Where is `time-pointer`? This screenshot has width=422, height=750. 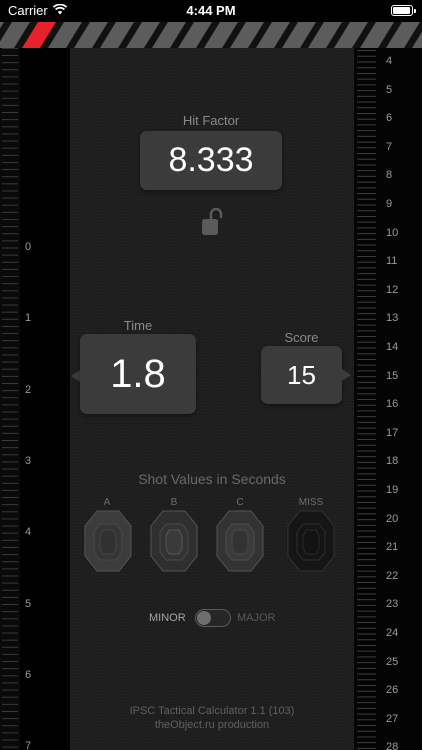
time-pointer is located at coordinates (75, 376).